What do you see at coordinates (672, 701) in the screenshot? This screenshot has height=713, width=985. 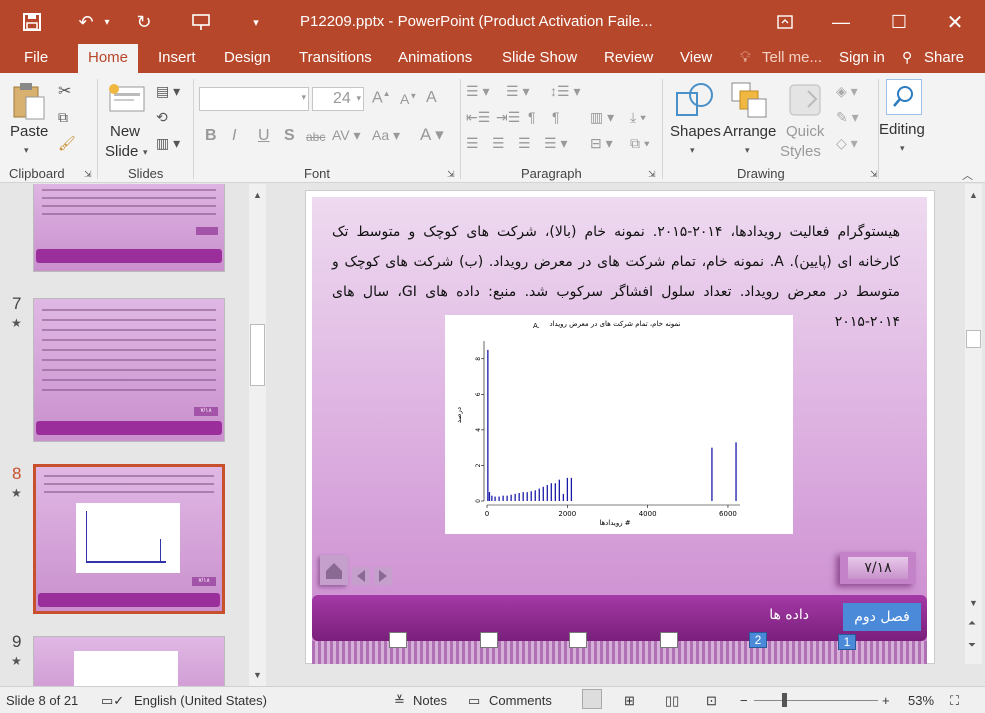 I see `reading-view-icon: ▯▯` at bounding box center [672, 701].